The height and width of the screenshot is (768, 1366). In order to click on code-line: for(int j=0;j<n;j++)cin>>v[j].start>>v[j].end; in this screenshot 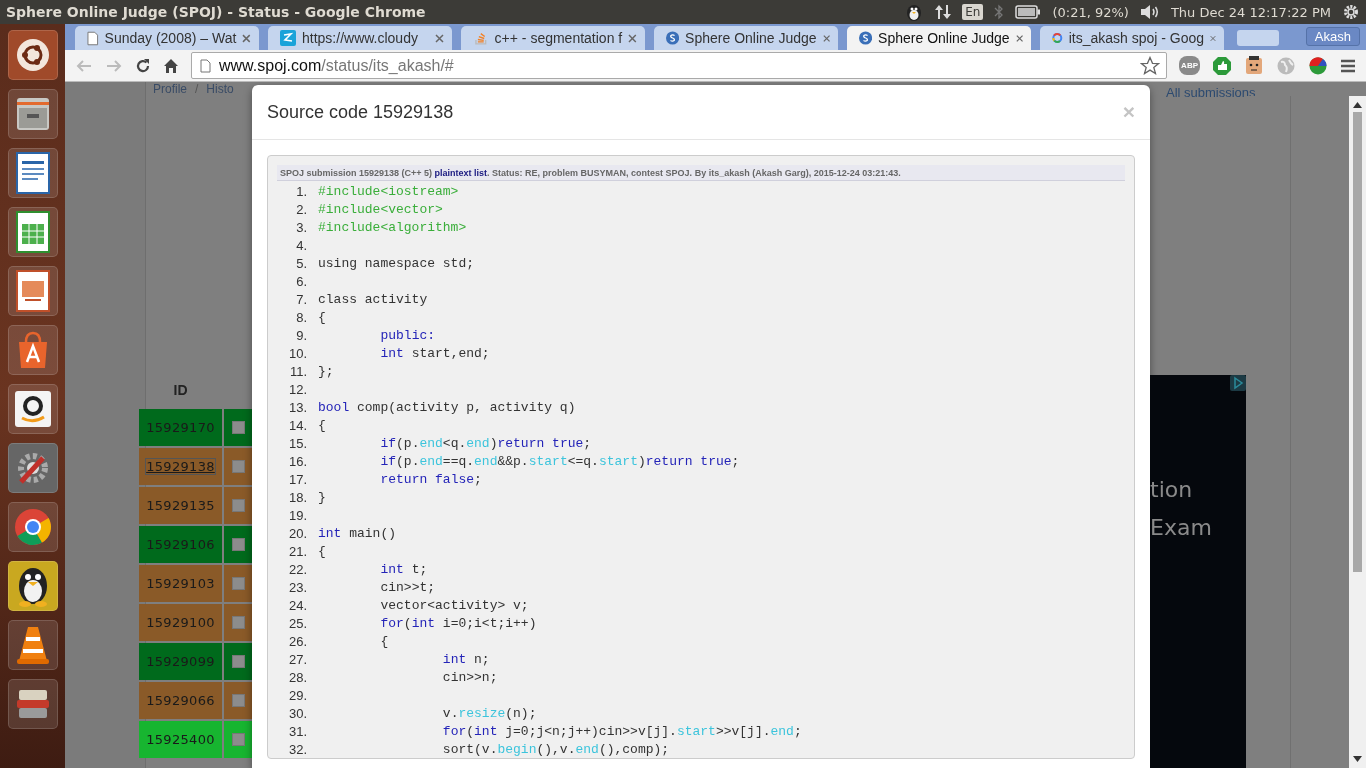, I will do `click(621, 731)`.